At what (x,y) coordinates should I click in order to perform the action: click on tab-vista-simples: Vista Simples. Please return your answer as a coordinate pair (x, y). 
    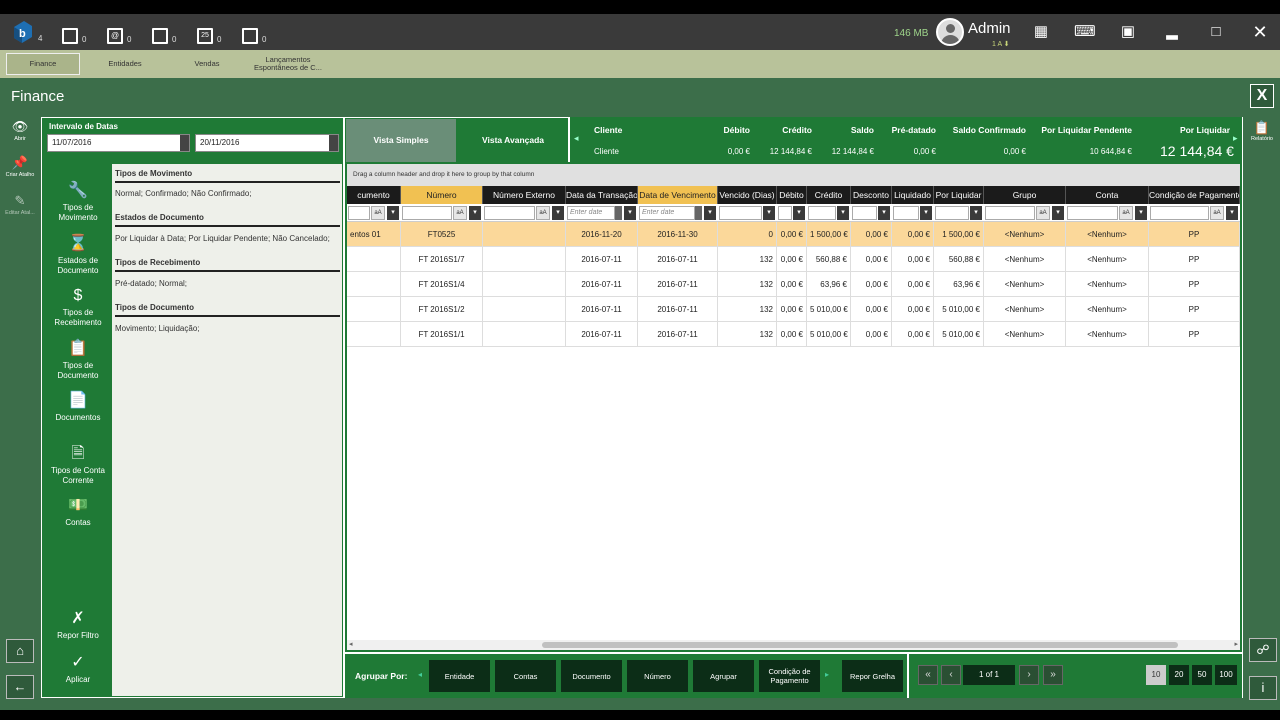
    Looking at the image, I should click on (401, 140).